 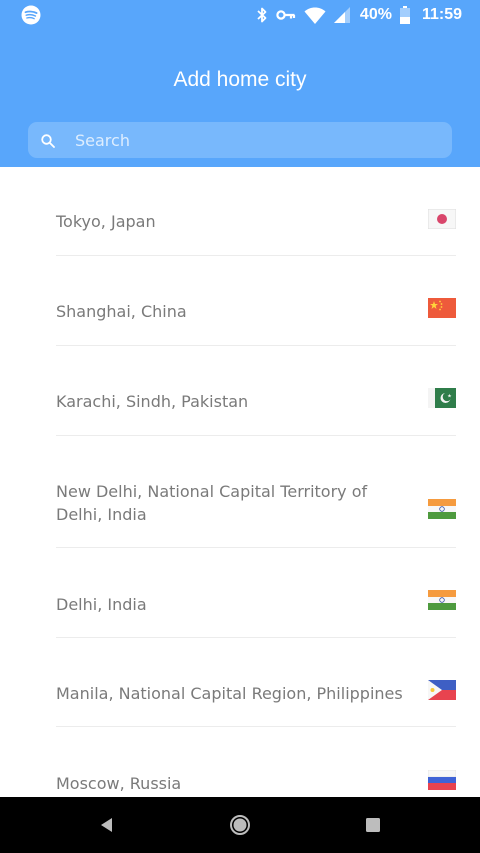 I want to click on city-row-shanghai: Shanghai, China, so click(x=256, y=301).